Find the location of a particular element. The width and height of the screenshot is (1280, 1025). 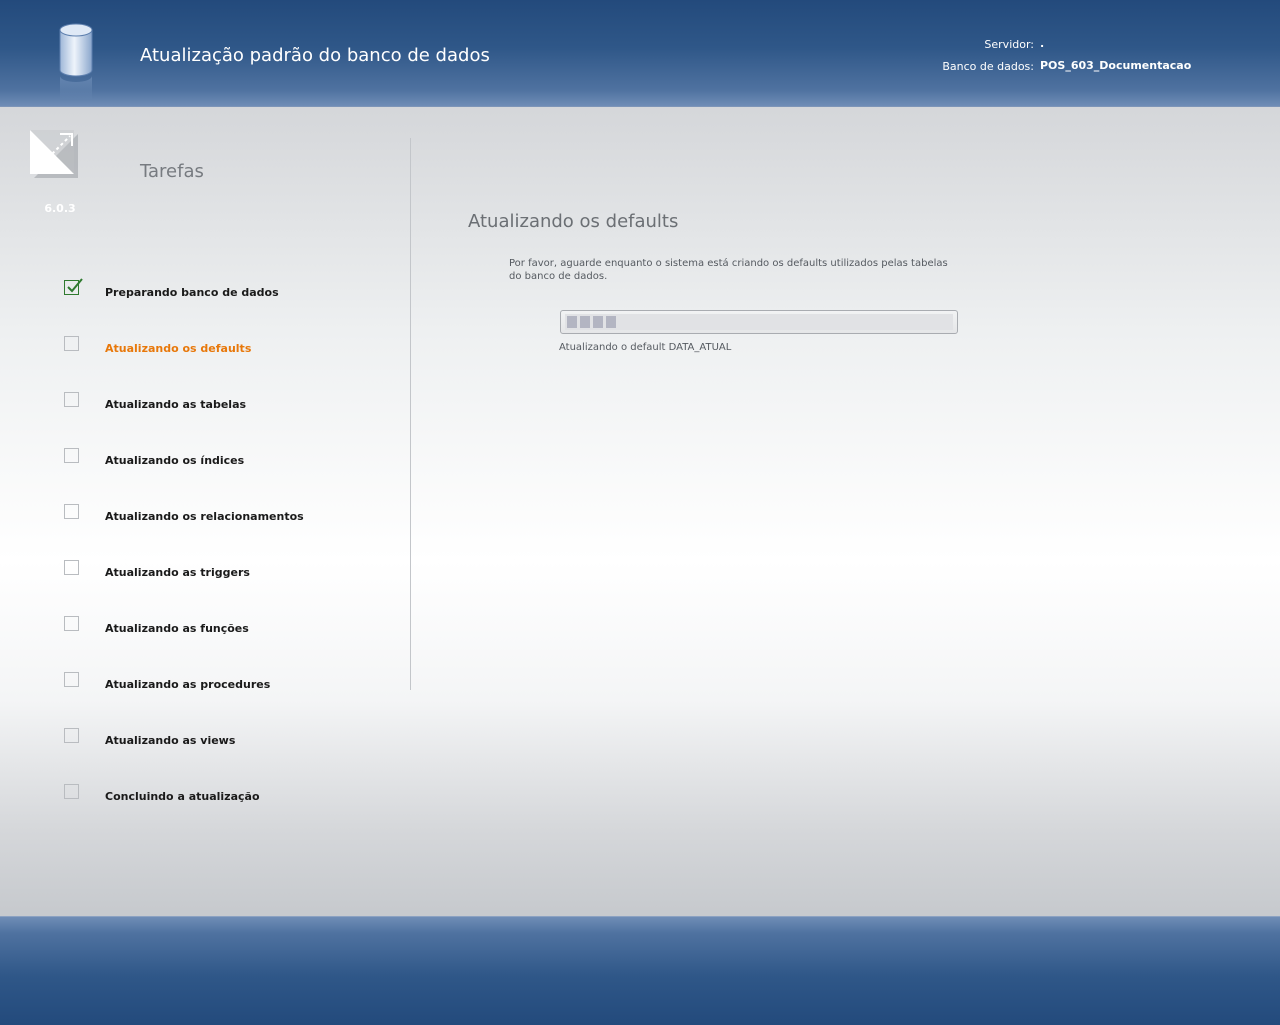

progress-status-text: Atualizando o default DATA_ATUAL is located at coordinates (645, 347).